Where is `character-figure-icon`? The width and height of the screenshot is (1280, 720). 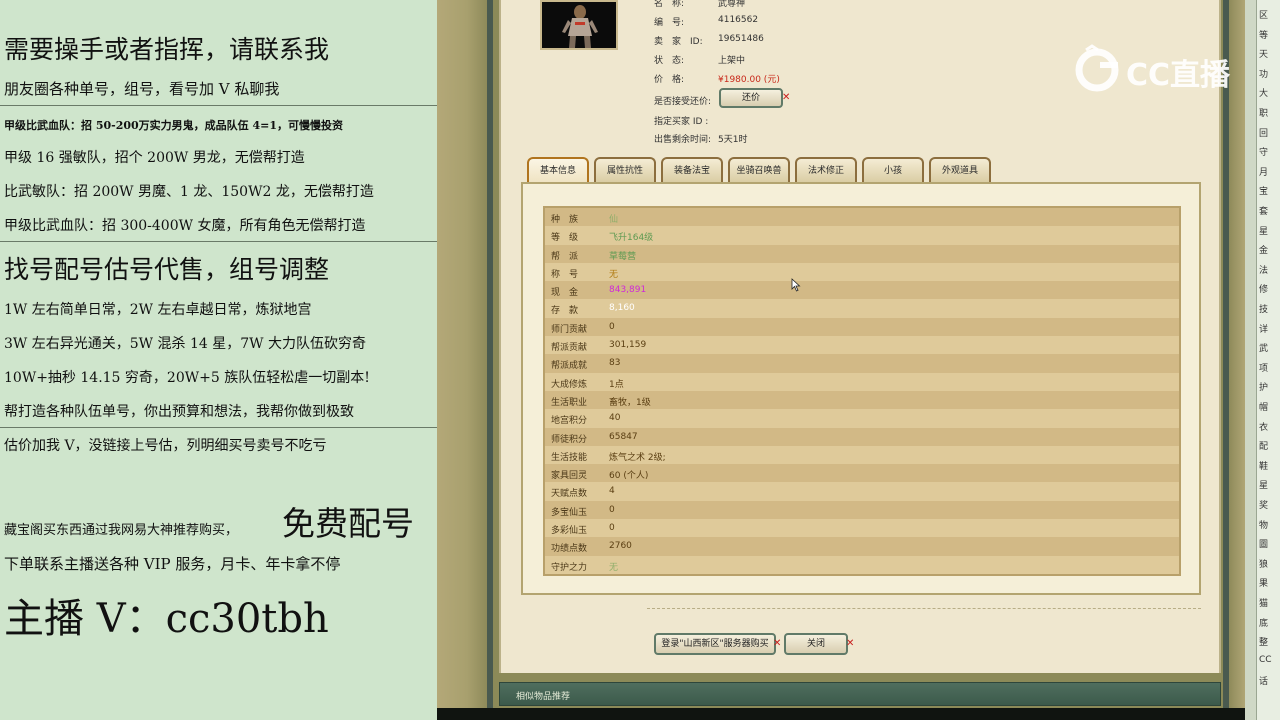
character-figure-icon is located at coordinates (579, 25).